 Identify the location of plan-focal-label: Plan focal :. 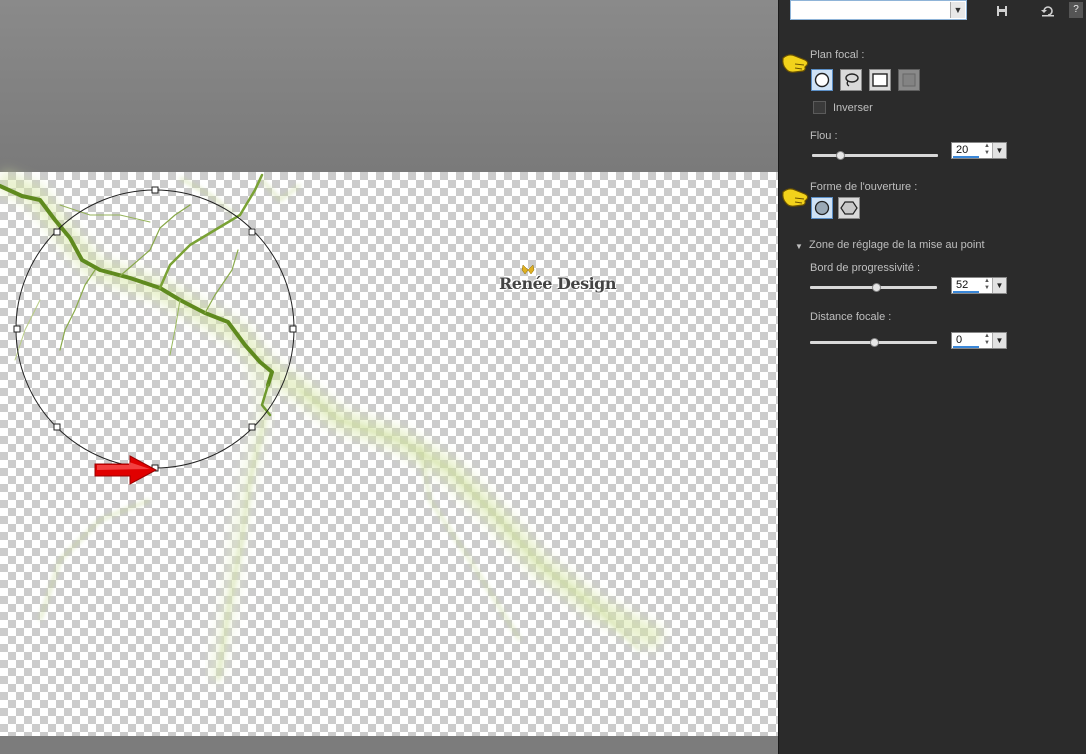
(837, 55).